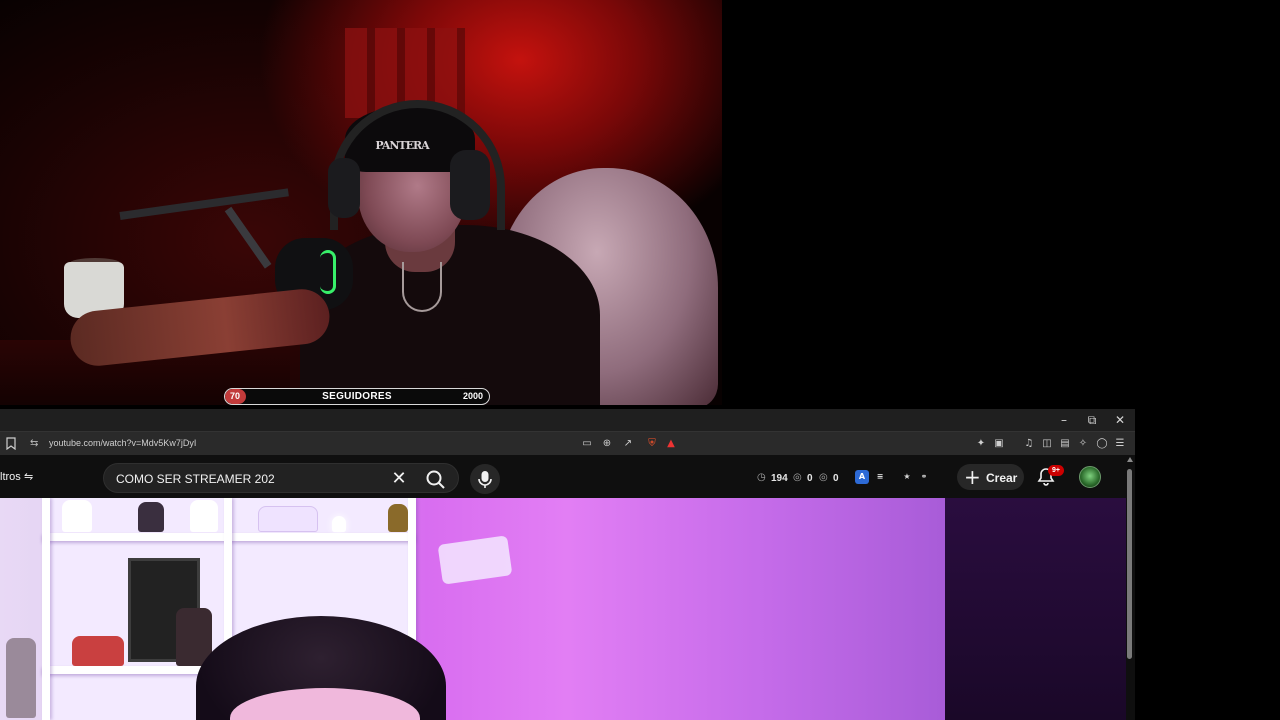  What do you see at coordinates (1130, 459) in the screenshot?
I see `scroll-up-icon` at bounding box center [1130, 459].